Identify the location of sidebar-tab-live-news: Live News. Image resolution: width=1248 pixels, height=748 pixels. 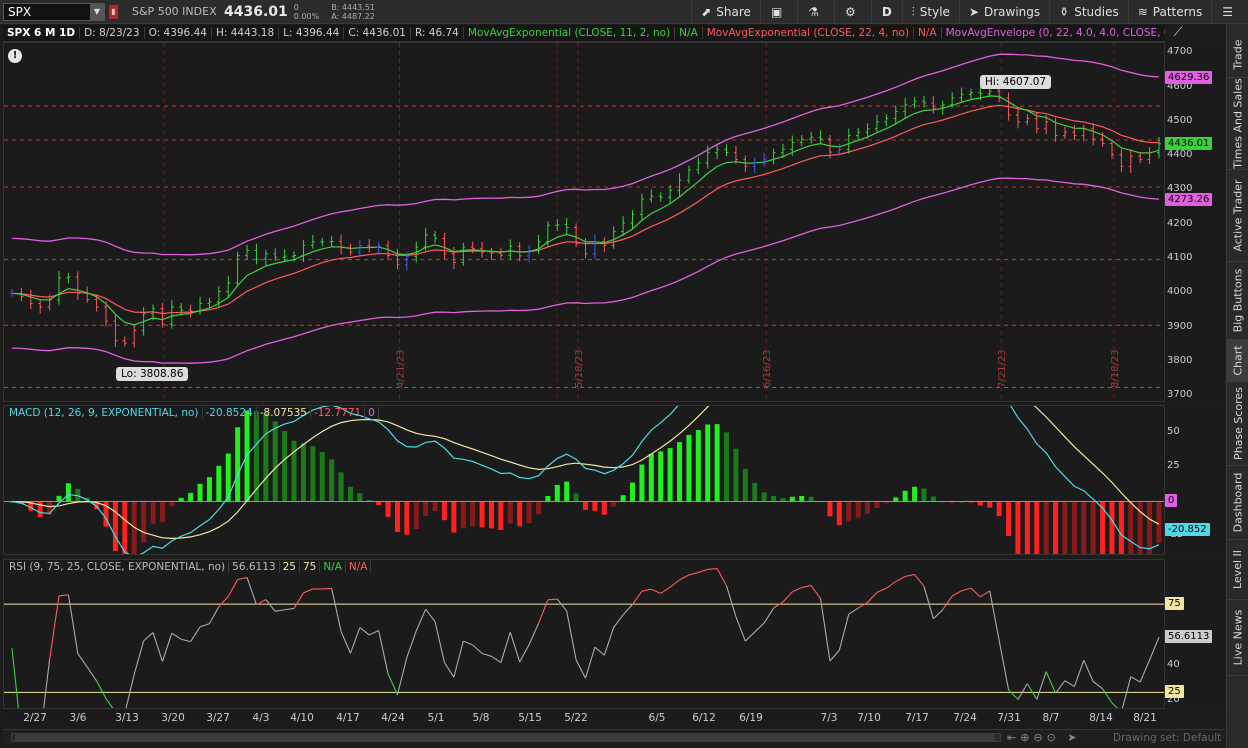
(1237, 638).